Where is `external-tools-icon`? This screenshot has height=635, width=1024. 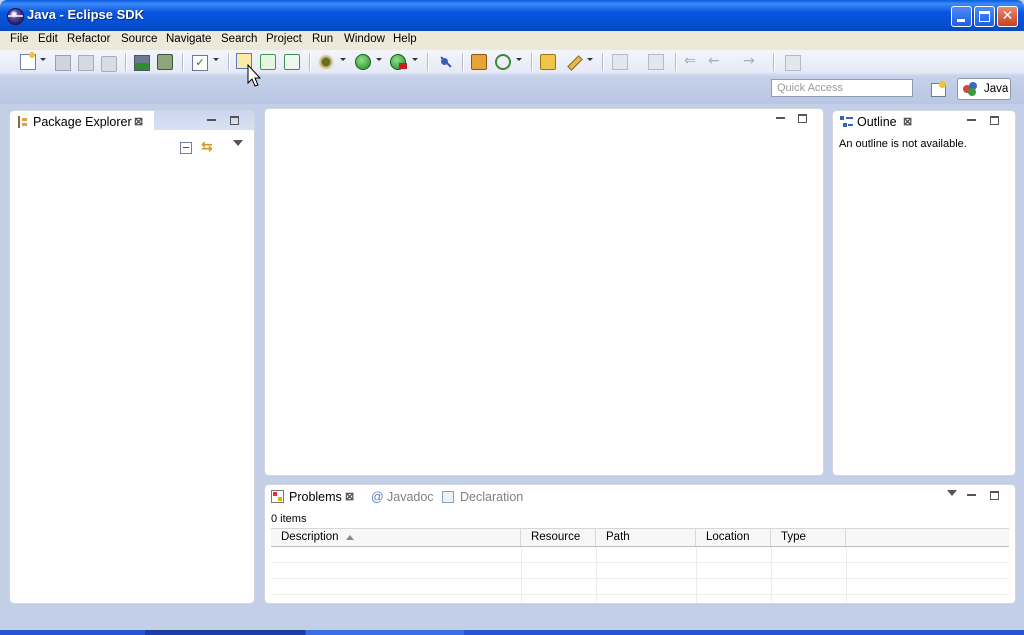 external-tools-icon is located at coordinates (398, 62).